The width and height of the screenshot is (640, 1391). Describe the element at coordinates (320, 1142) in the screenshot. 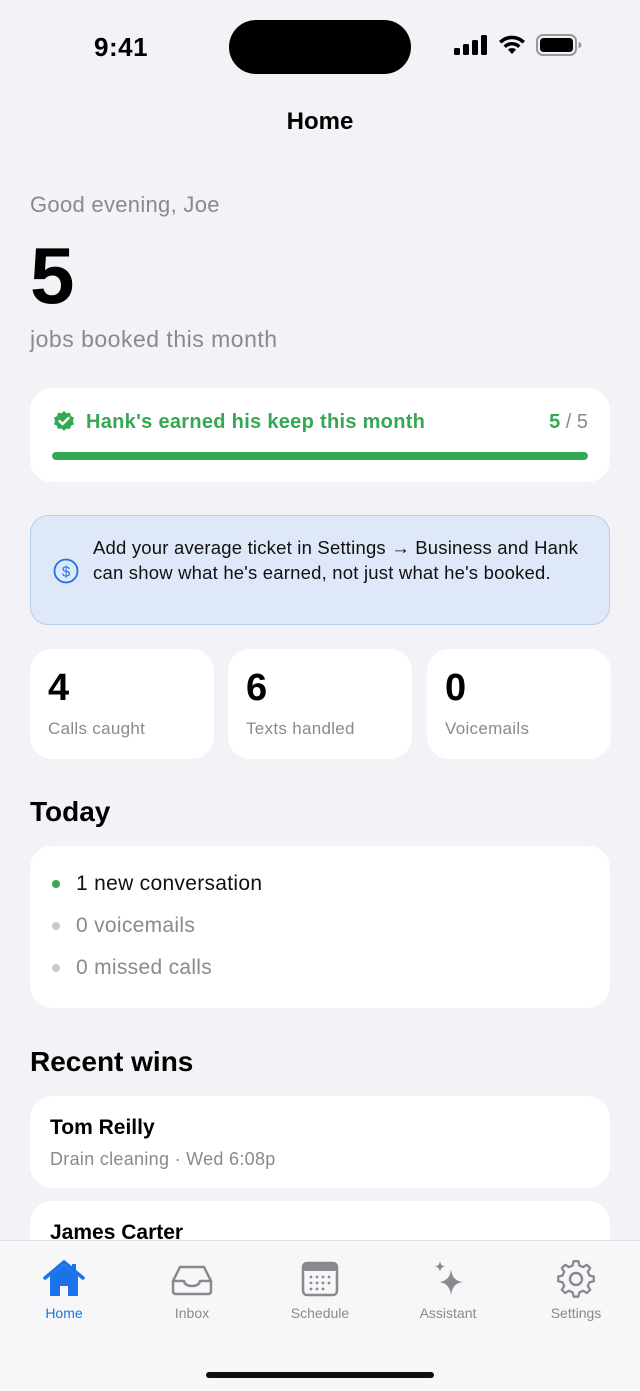

I see `recent-win-item: Tom Reilly Drain cleaning · Wed 6:08p` at that location.